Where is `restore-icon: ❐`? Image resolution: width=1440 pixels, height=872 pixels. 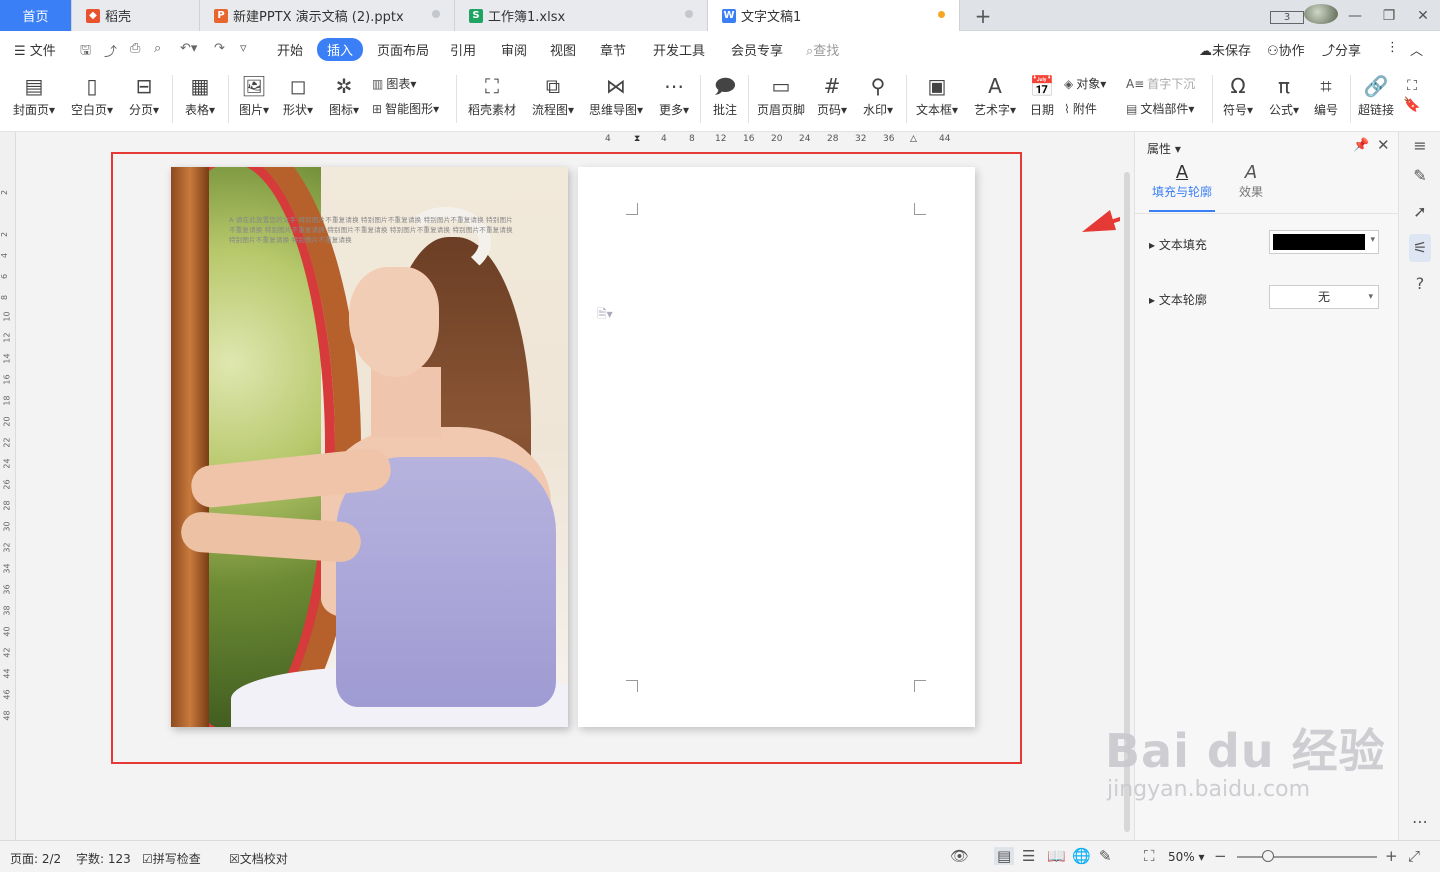 restore-icon: ❐ is located at coordinates (1389, 16).